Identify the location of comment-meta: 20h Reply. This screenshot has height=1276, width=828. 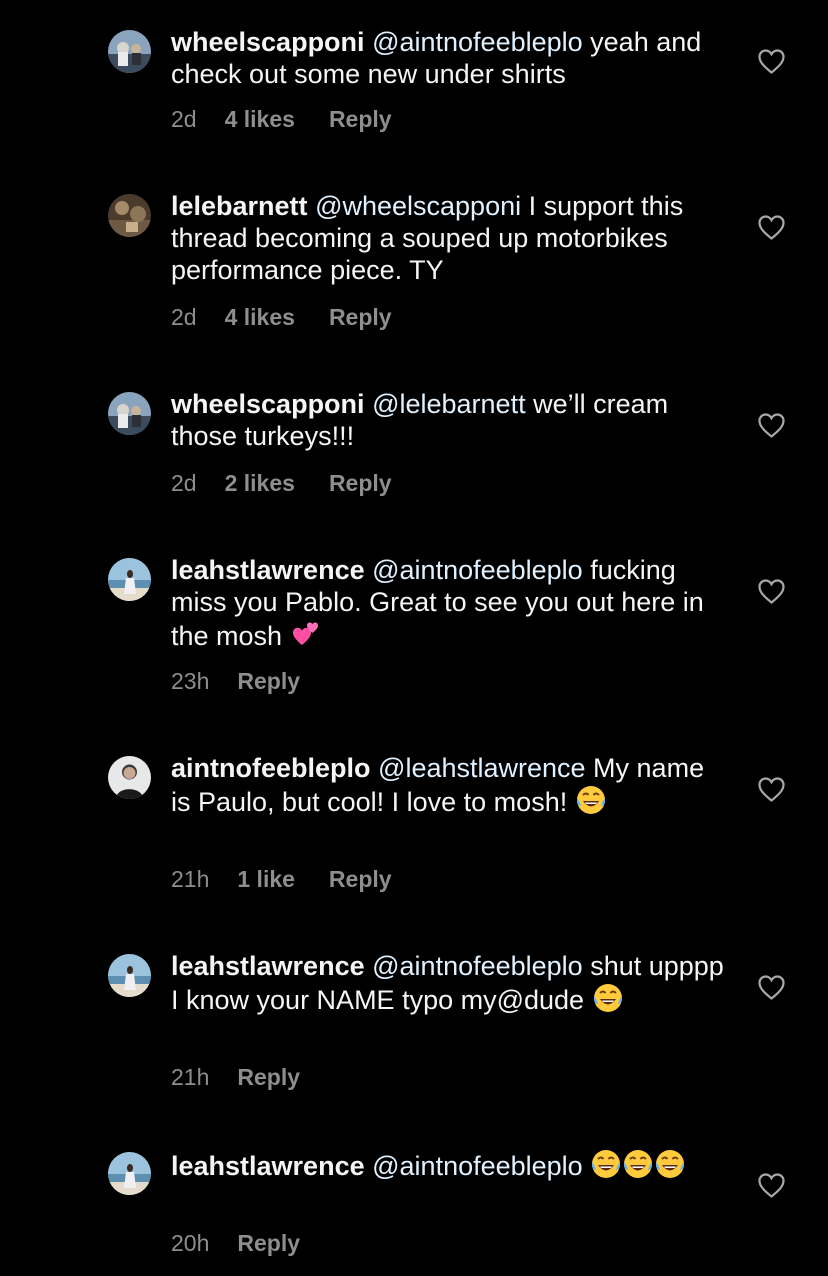
(235, 1243).